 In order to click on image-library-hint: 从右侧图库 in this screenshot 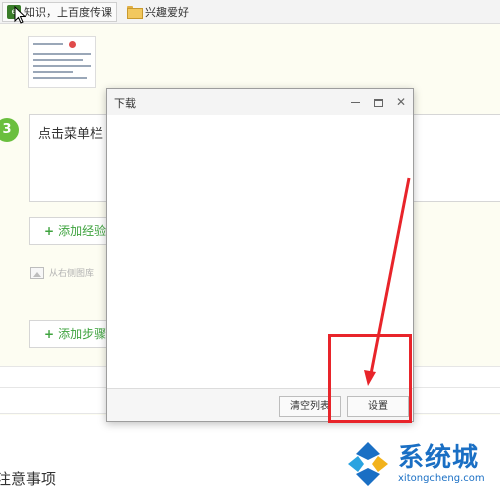, I will do `click(62, 272)`.